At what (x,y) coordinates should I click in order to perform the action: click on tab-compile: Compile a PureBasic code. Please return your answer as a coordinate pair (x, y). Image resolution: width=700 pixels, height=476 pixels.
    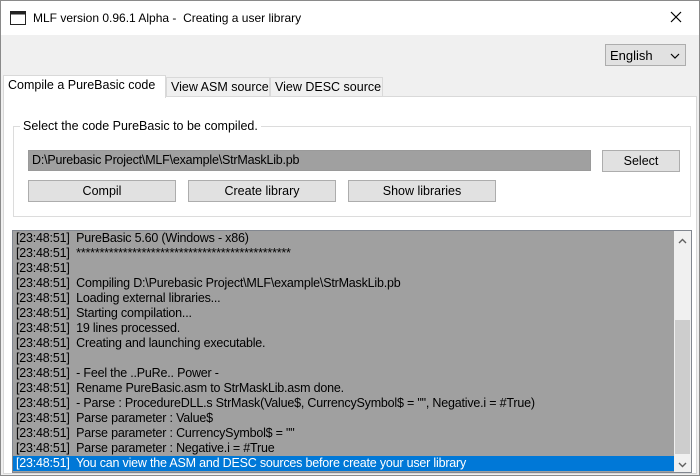
    Looking at the image, I should click on (84, 86).